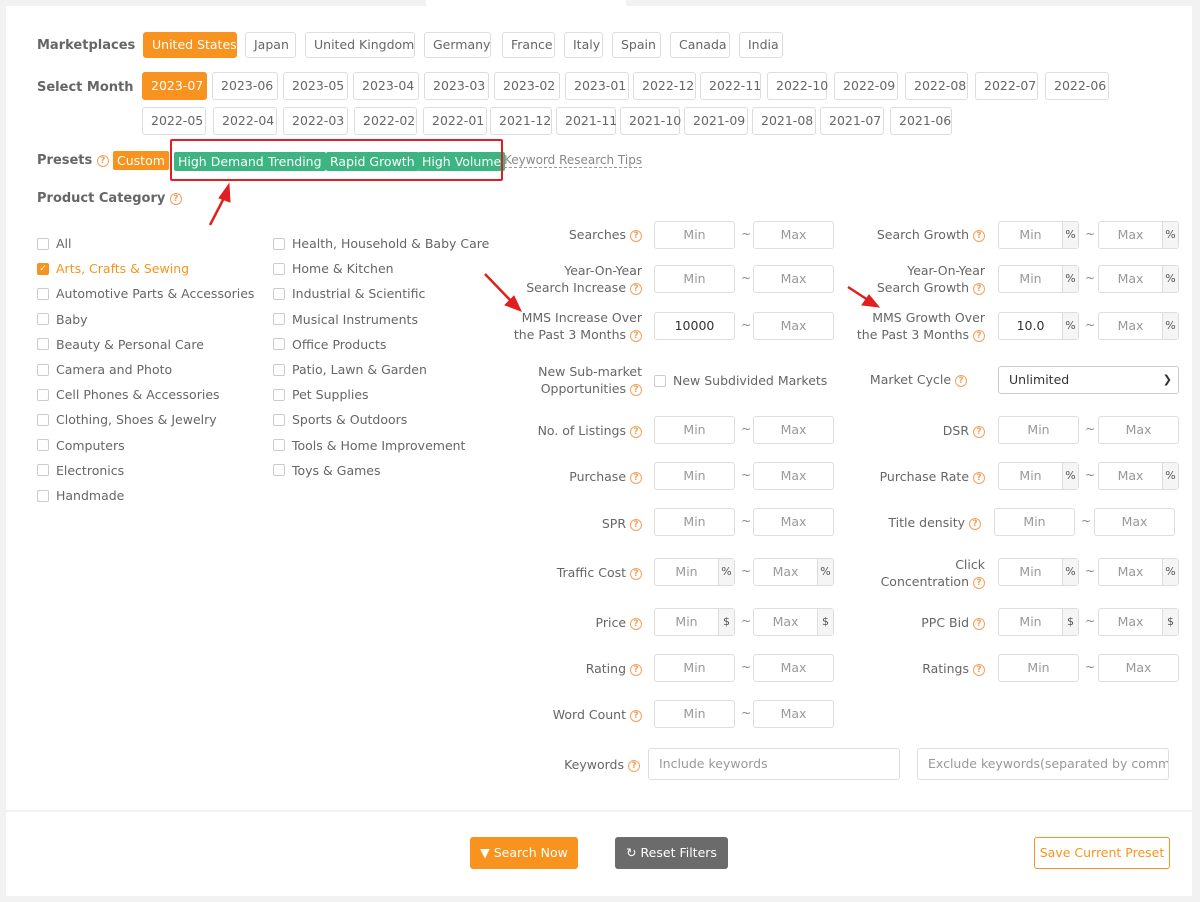 The image size is (1200, 902). I want to click on category-checkbox: Cell Phones & Accessories, so click(128, 394).